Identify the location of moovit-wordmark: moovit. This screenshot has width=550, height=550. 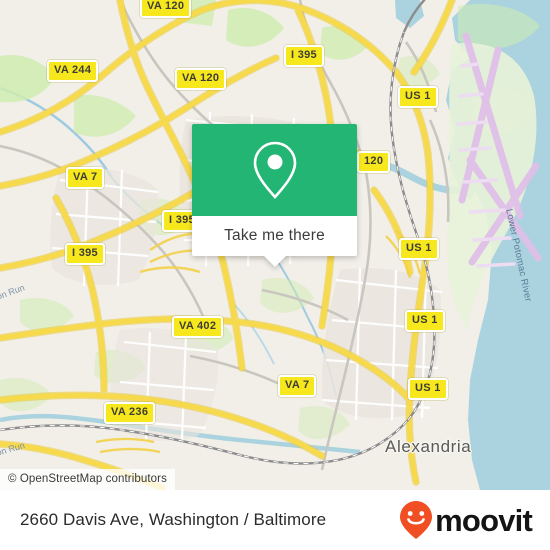
(484, 520).